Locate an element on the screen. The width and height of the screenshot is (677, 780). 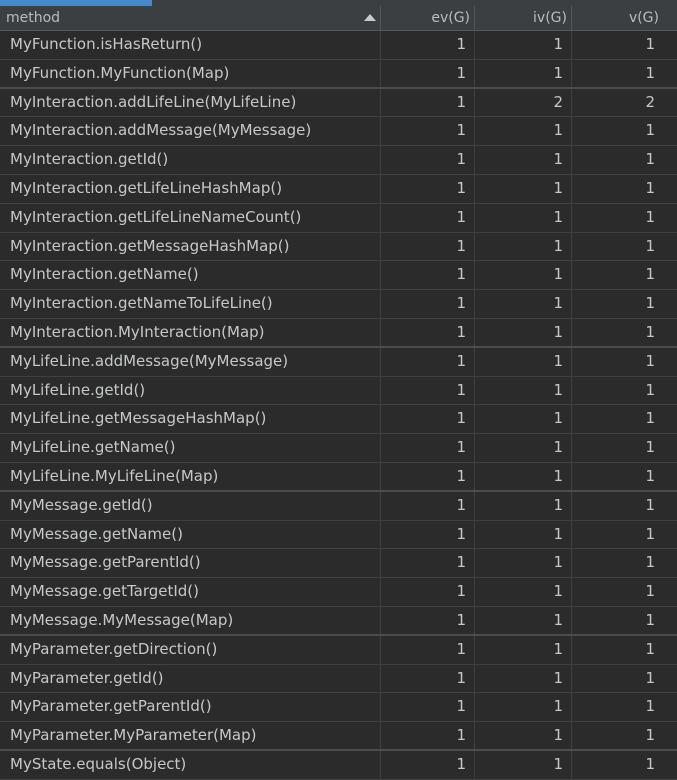
table-row: MyParameter.MyParameter(Map) 1 1 1 is located at coordinates (338, 736).